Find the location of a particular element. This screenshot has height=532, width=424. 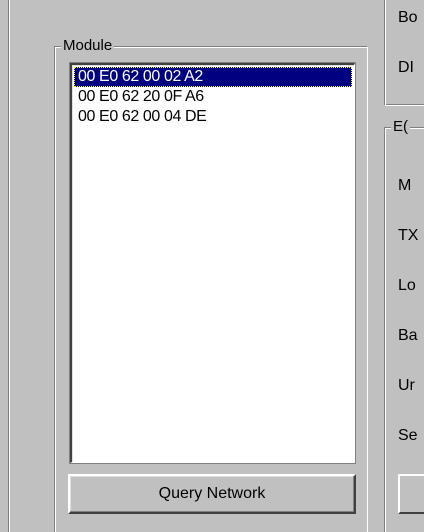

module-list-item: 00 E0 62 00 04 DE is located at coordinates (213, 117).